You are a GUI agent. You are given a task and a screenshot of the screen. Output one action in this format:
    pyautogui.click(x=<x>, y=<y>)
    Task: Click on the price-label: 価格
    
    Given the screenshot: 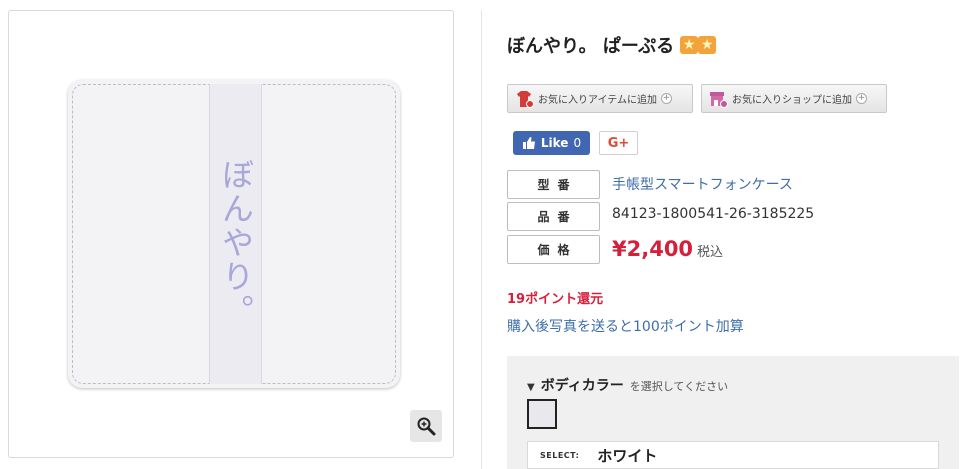 What is the action you would take?
    pyautogui.click(x=553, y=249)
    